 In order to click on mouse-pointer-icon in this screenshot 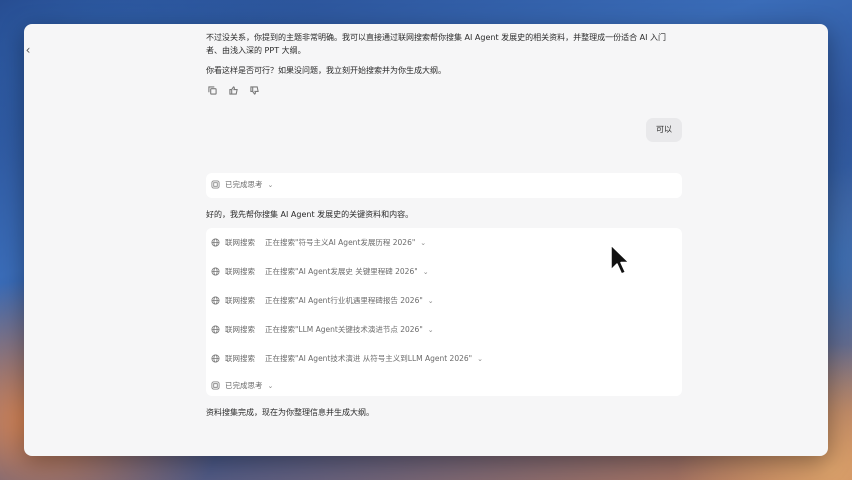, I will do `click(620, 259)`.